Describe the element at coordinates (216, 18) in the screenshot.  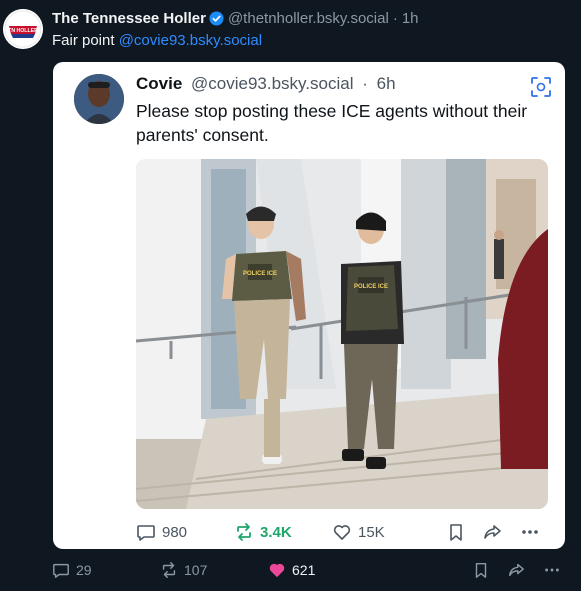
I see `verified-badge-icon` at that location.